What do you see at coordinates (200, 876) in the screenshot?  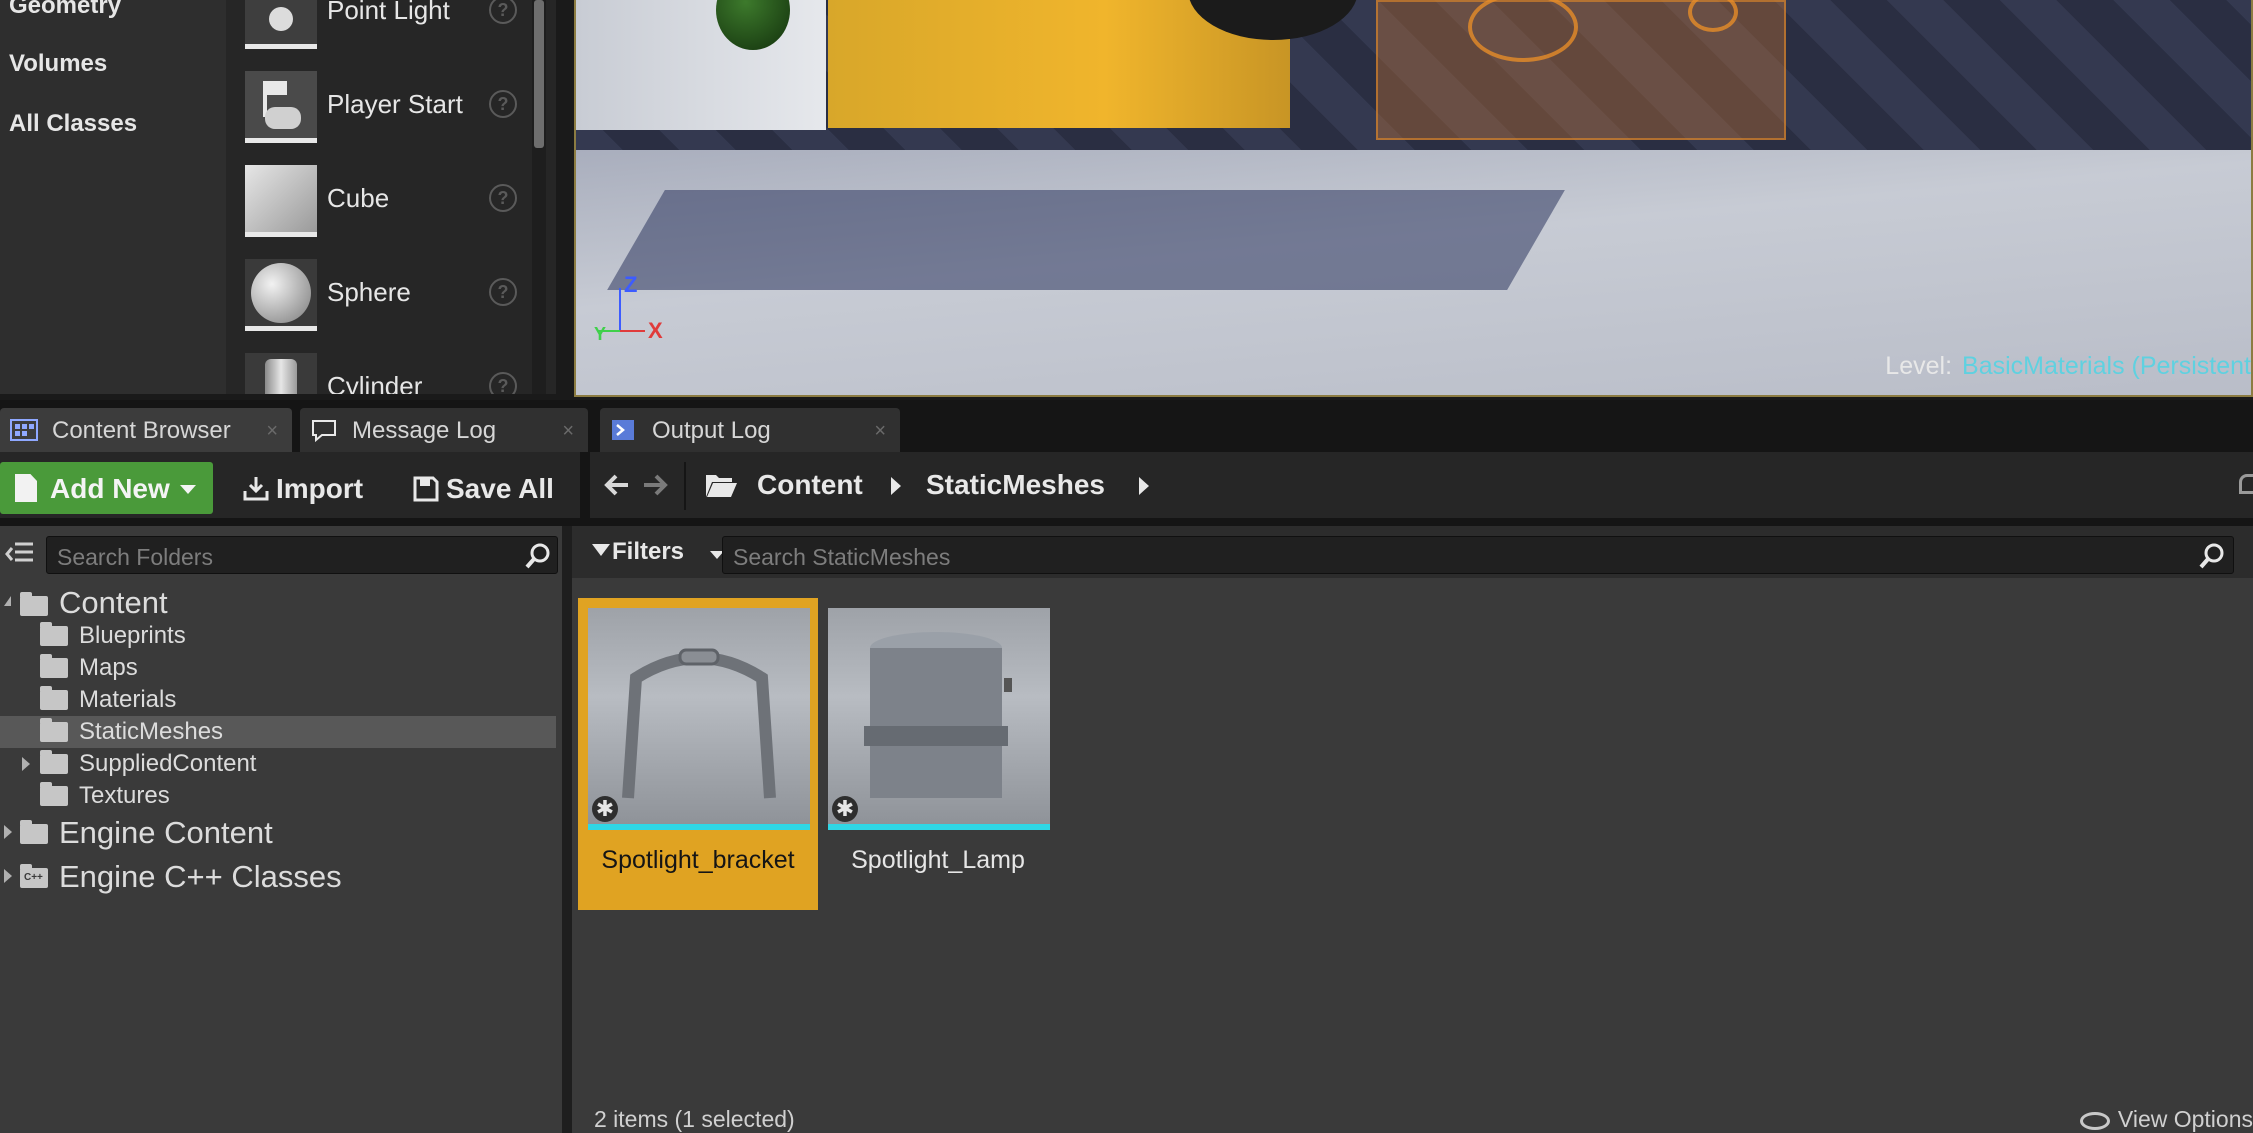 I see `tree-item-label: Engine C++ Classes` at bounding box center [200, 876].